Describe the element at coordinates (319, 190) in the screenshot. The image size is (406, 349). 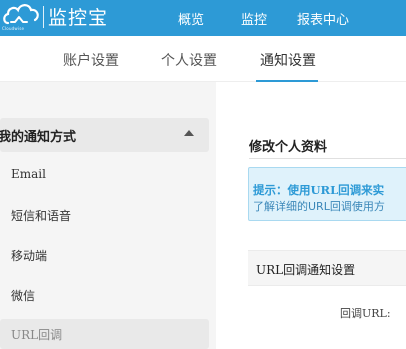
I see `tip-title: 提示：使用URL回调来实` at that location.